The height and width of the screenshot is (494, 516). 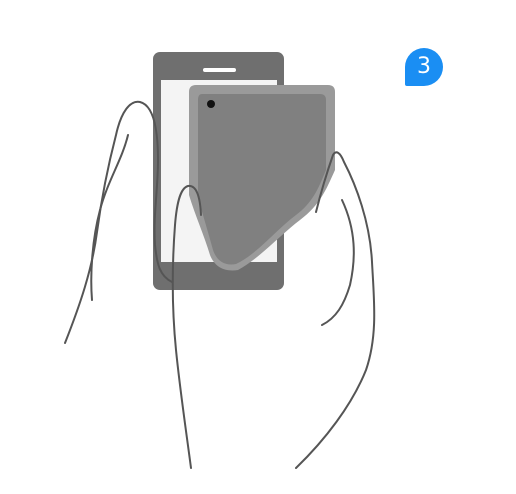 I want to click on phone-back-icon, so click(x=262, y=178).